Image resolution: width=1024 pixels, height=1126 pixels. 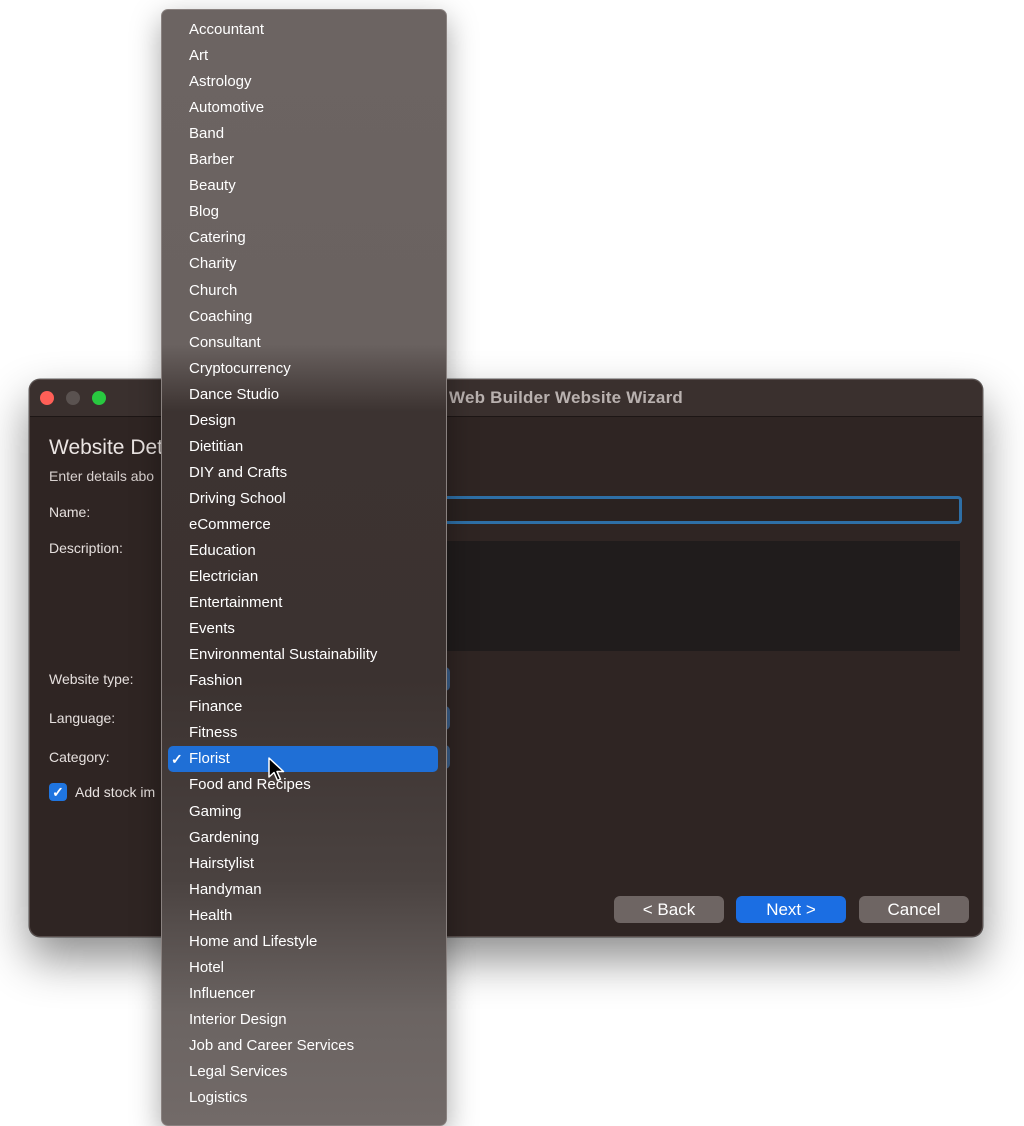 What do you see at coordinates (102, 476) in the screenshot?
I see `page-subtitle: Enter details abo` at bounding box center [102, 476].